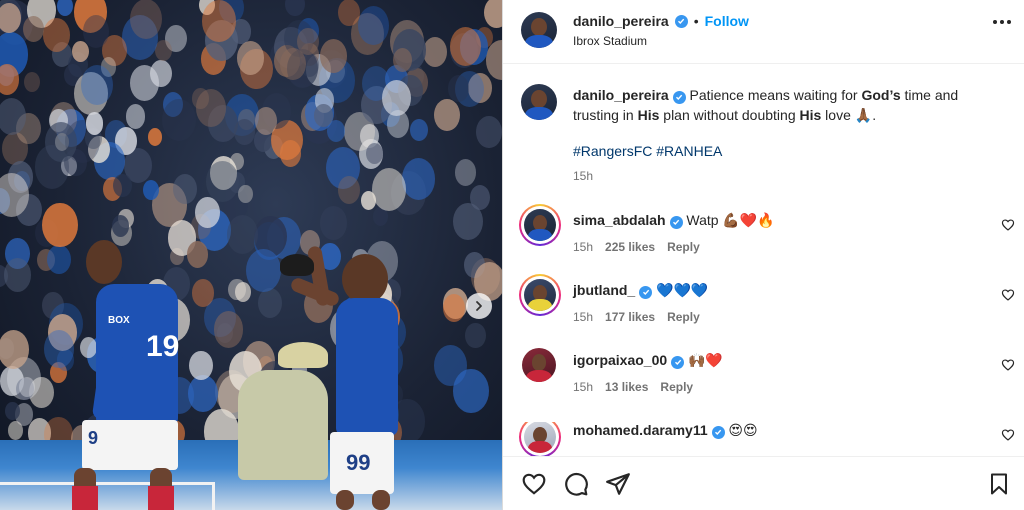 This screenshot has height=510, width=1024. I want to click on comment-item: igorpaixao_00 🙌🏾❤️ 15h 13 likes Reply, so click(763, 380).